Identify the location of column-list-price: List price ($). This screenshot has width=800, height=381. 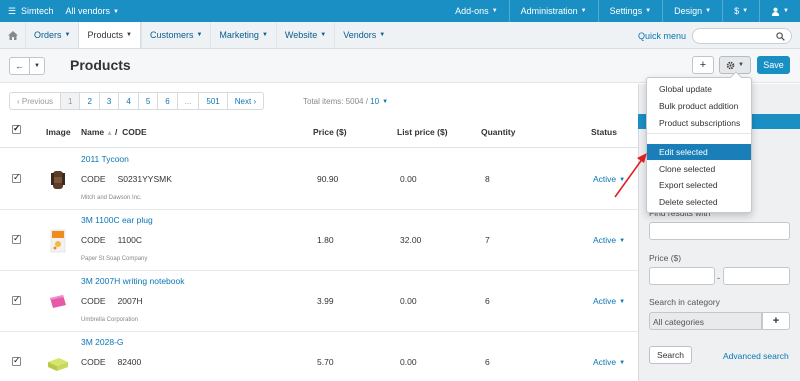
(422, 132).